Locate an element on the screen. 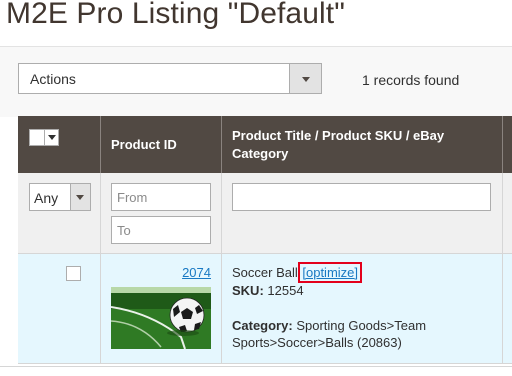  actions-dropdown: Actions is located at coordinates (170, 78).